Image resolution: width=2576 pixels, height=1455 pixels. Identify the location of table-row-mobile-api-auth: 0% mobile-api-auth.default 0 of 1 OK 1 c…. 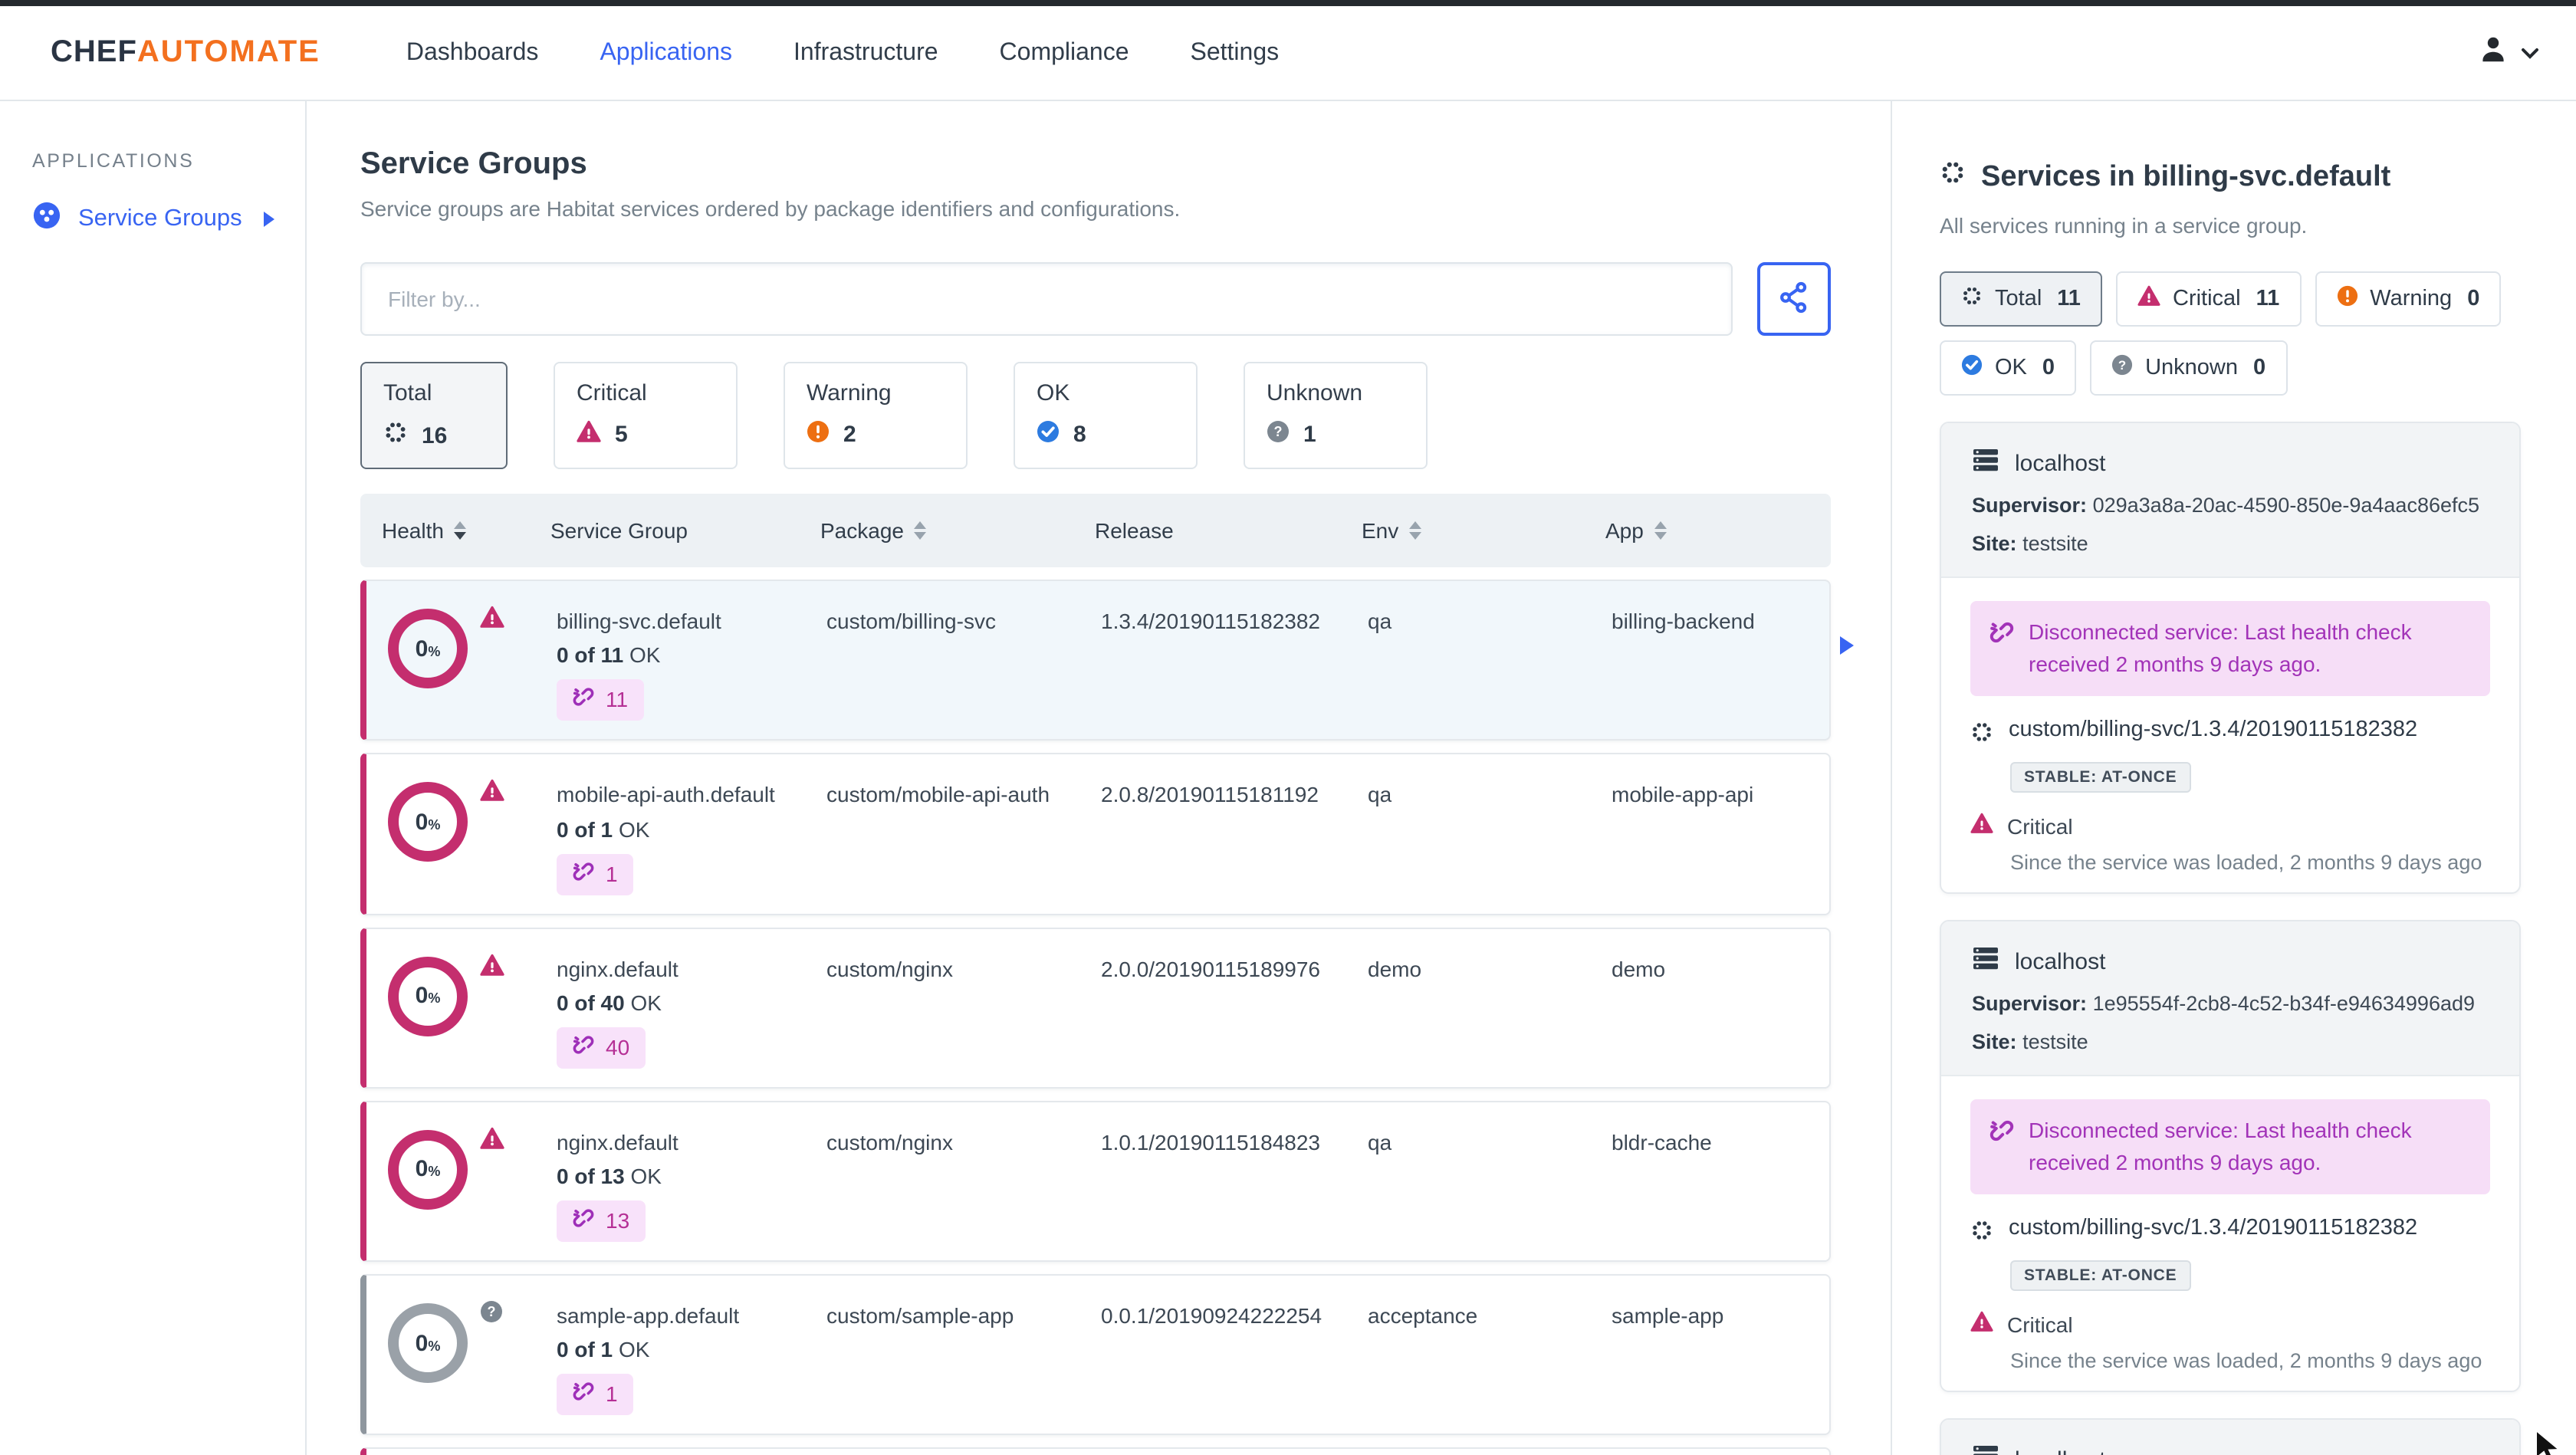
(1096, 834).